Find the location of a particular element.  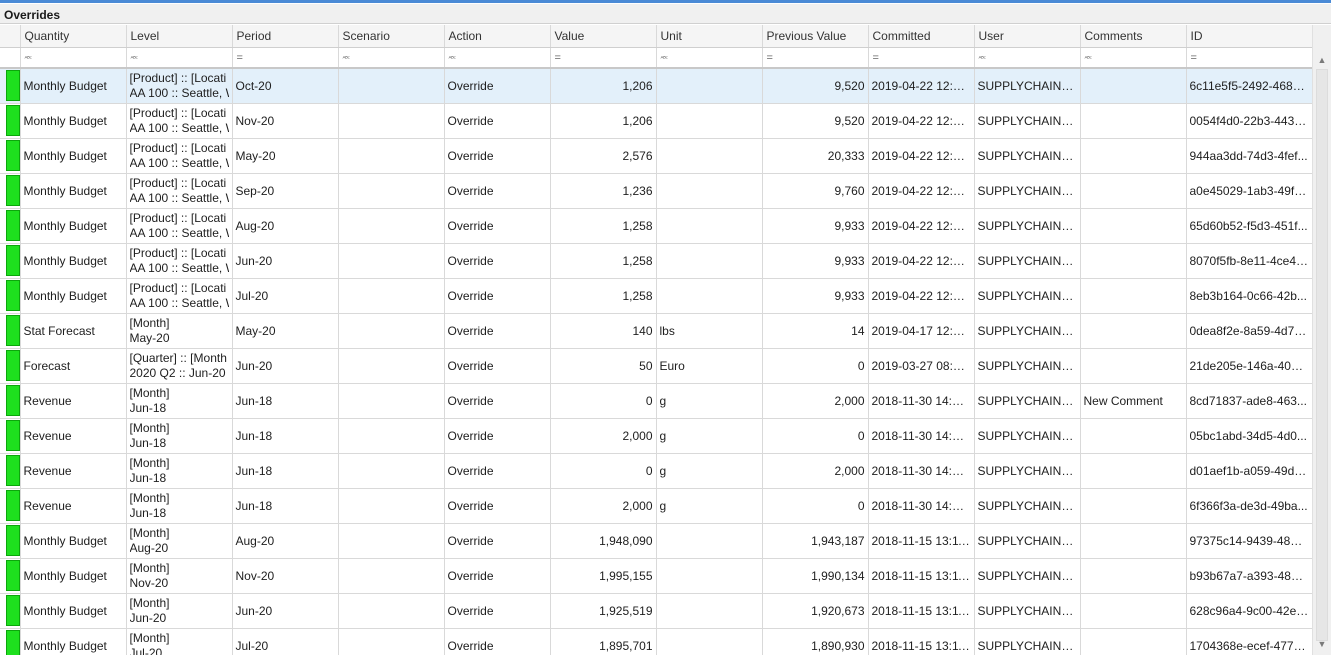

cell-period: May-20 is located at coordinates (285, 156).